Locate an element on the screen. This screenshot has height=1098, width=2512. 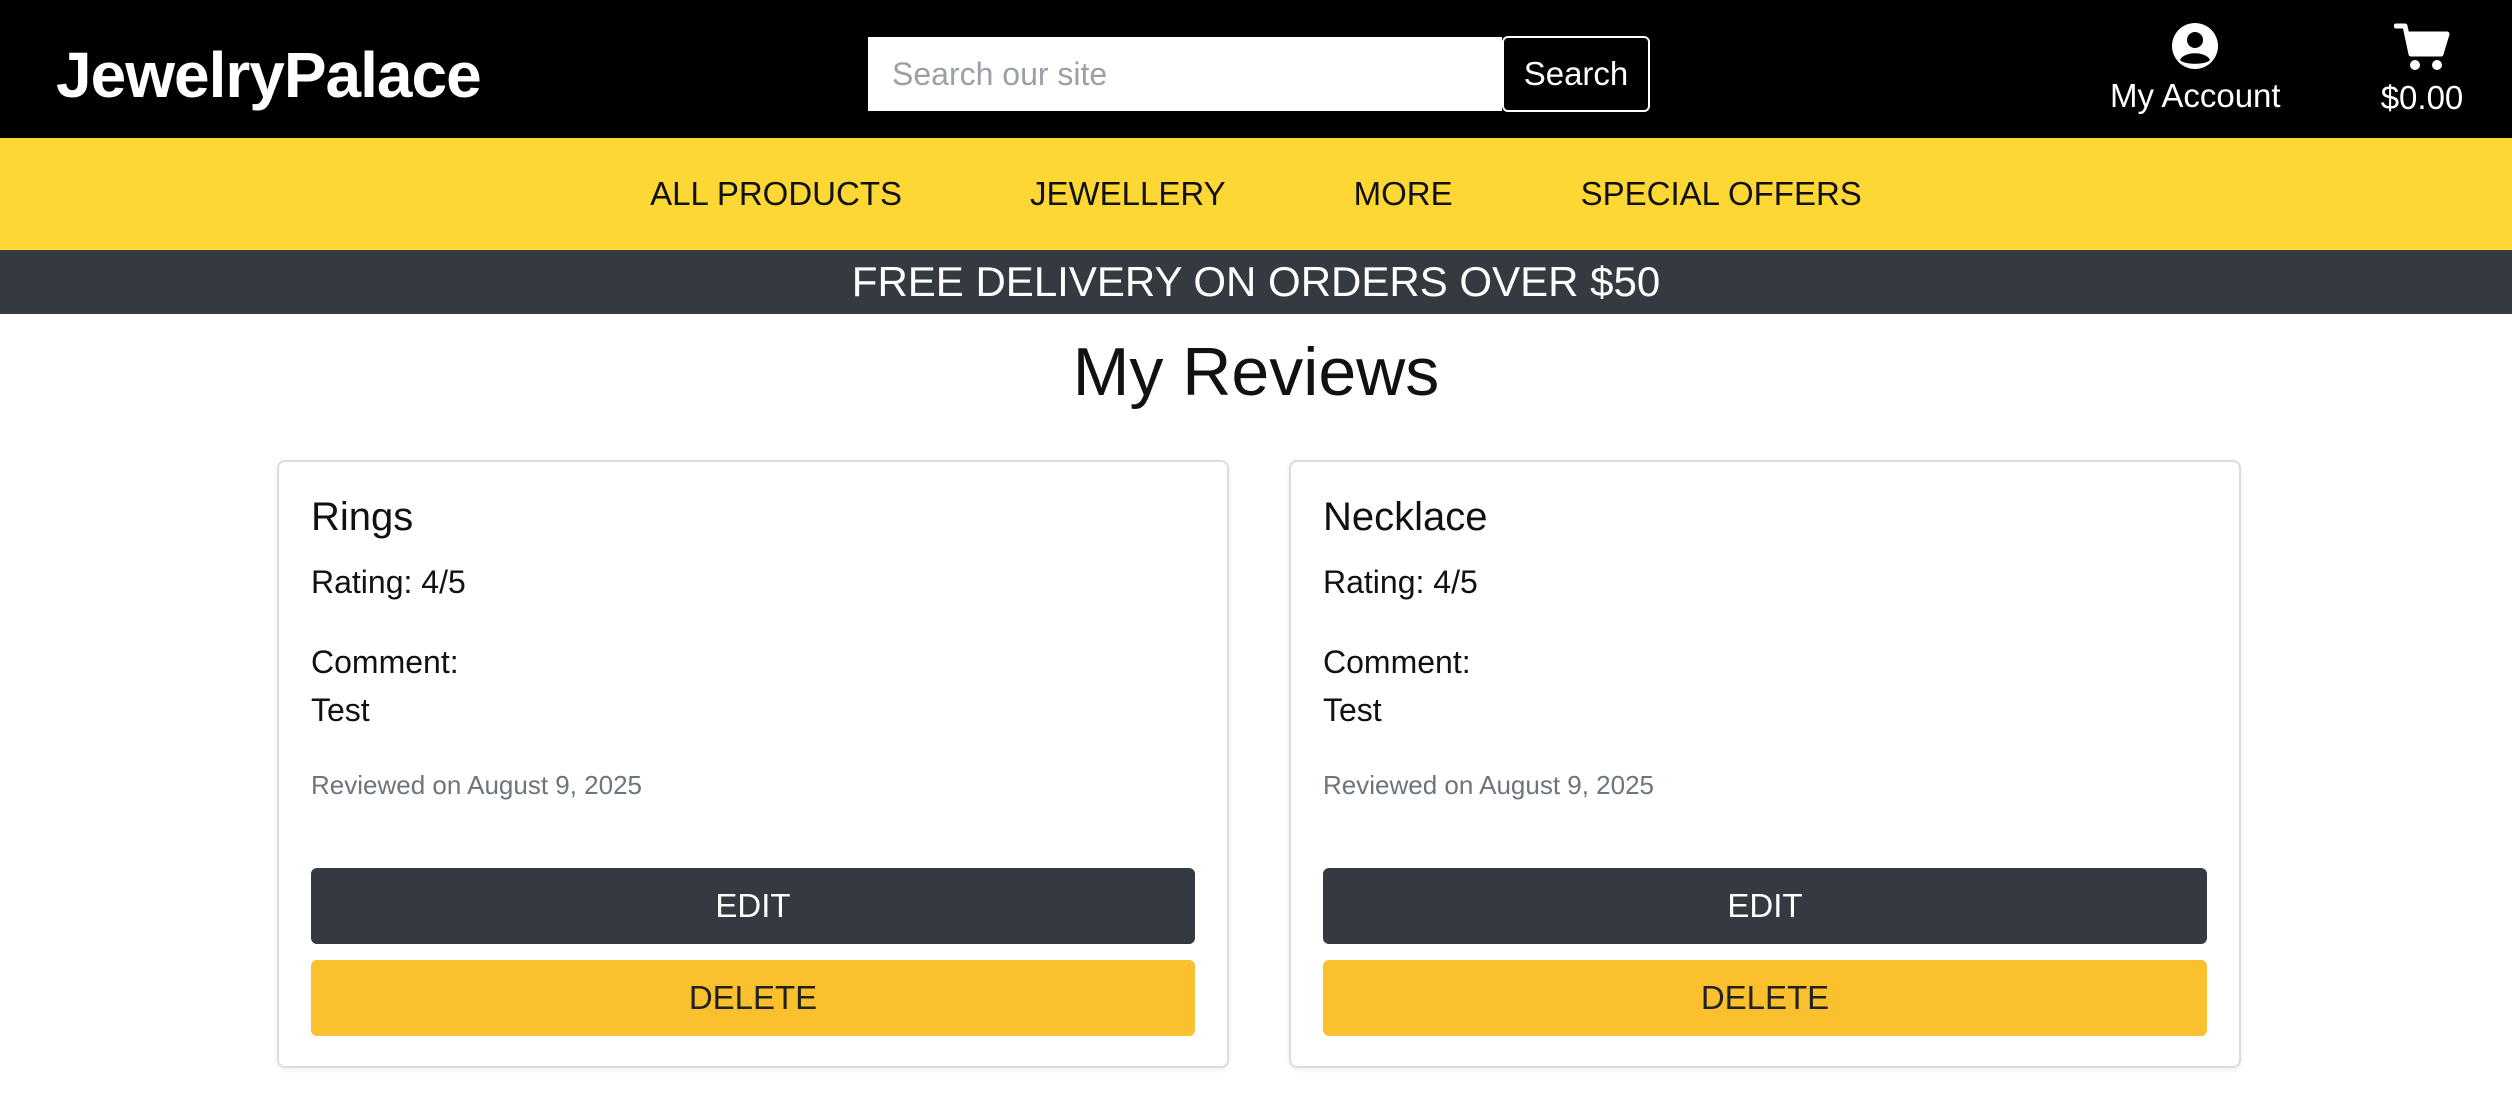
cart-link: $0.00 is located at coordinates (2422, 70).